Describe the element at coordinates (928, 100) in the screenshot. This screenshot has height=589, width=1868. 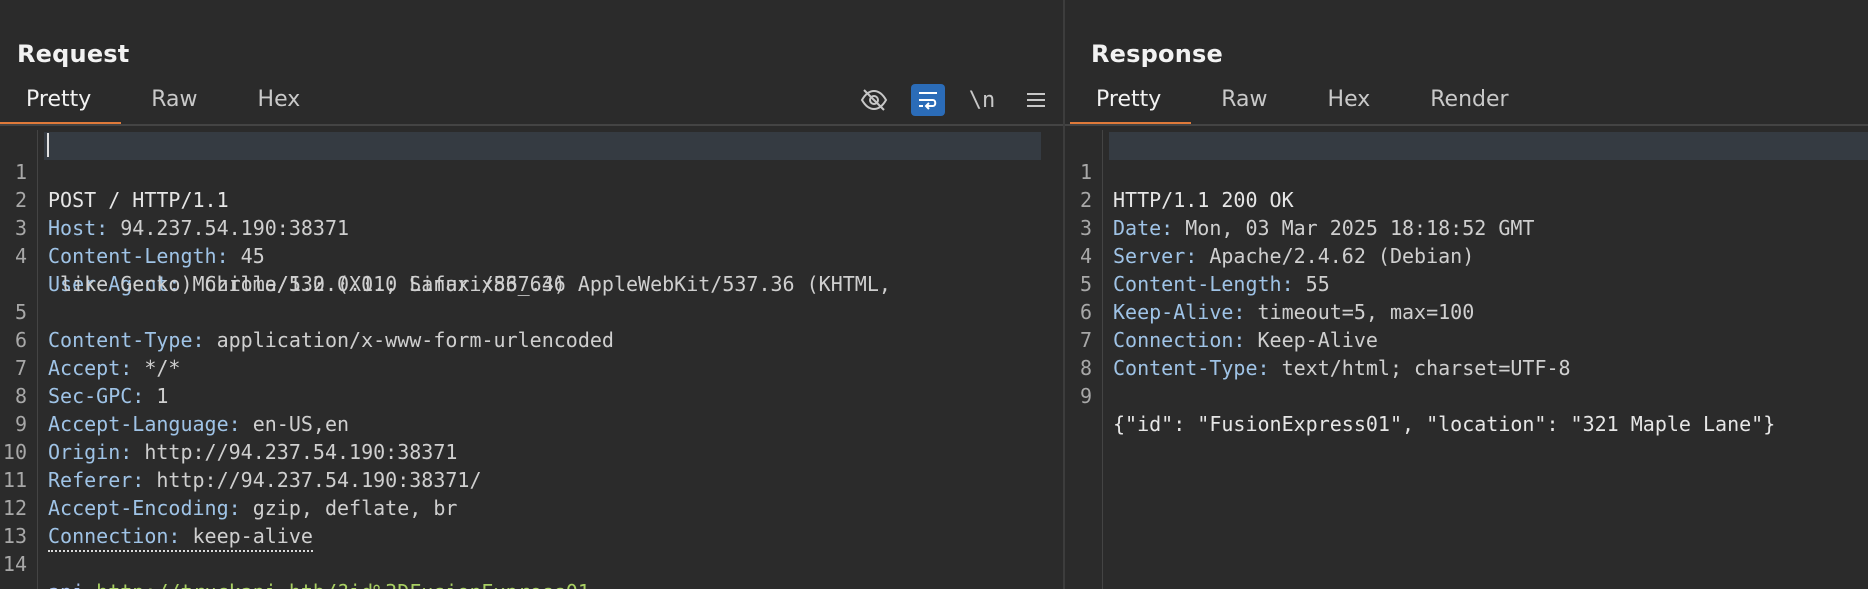
I see `wrap-lines-icon` at that location.